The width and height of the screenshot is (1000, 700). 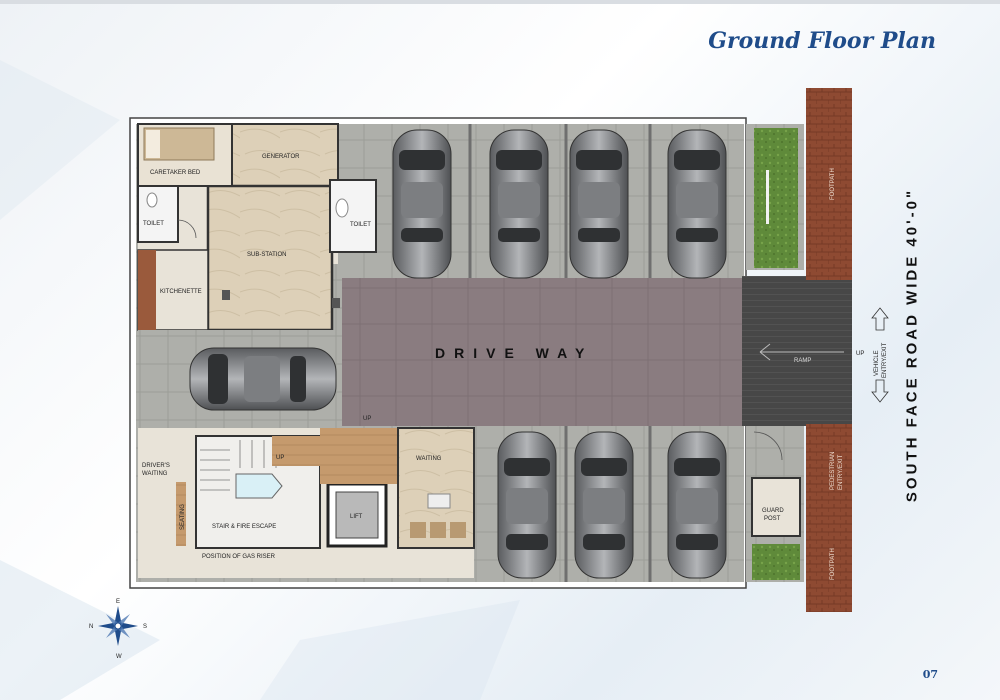 I want to click on guard-post-label-2: POST, so click(x=772, y=519).